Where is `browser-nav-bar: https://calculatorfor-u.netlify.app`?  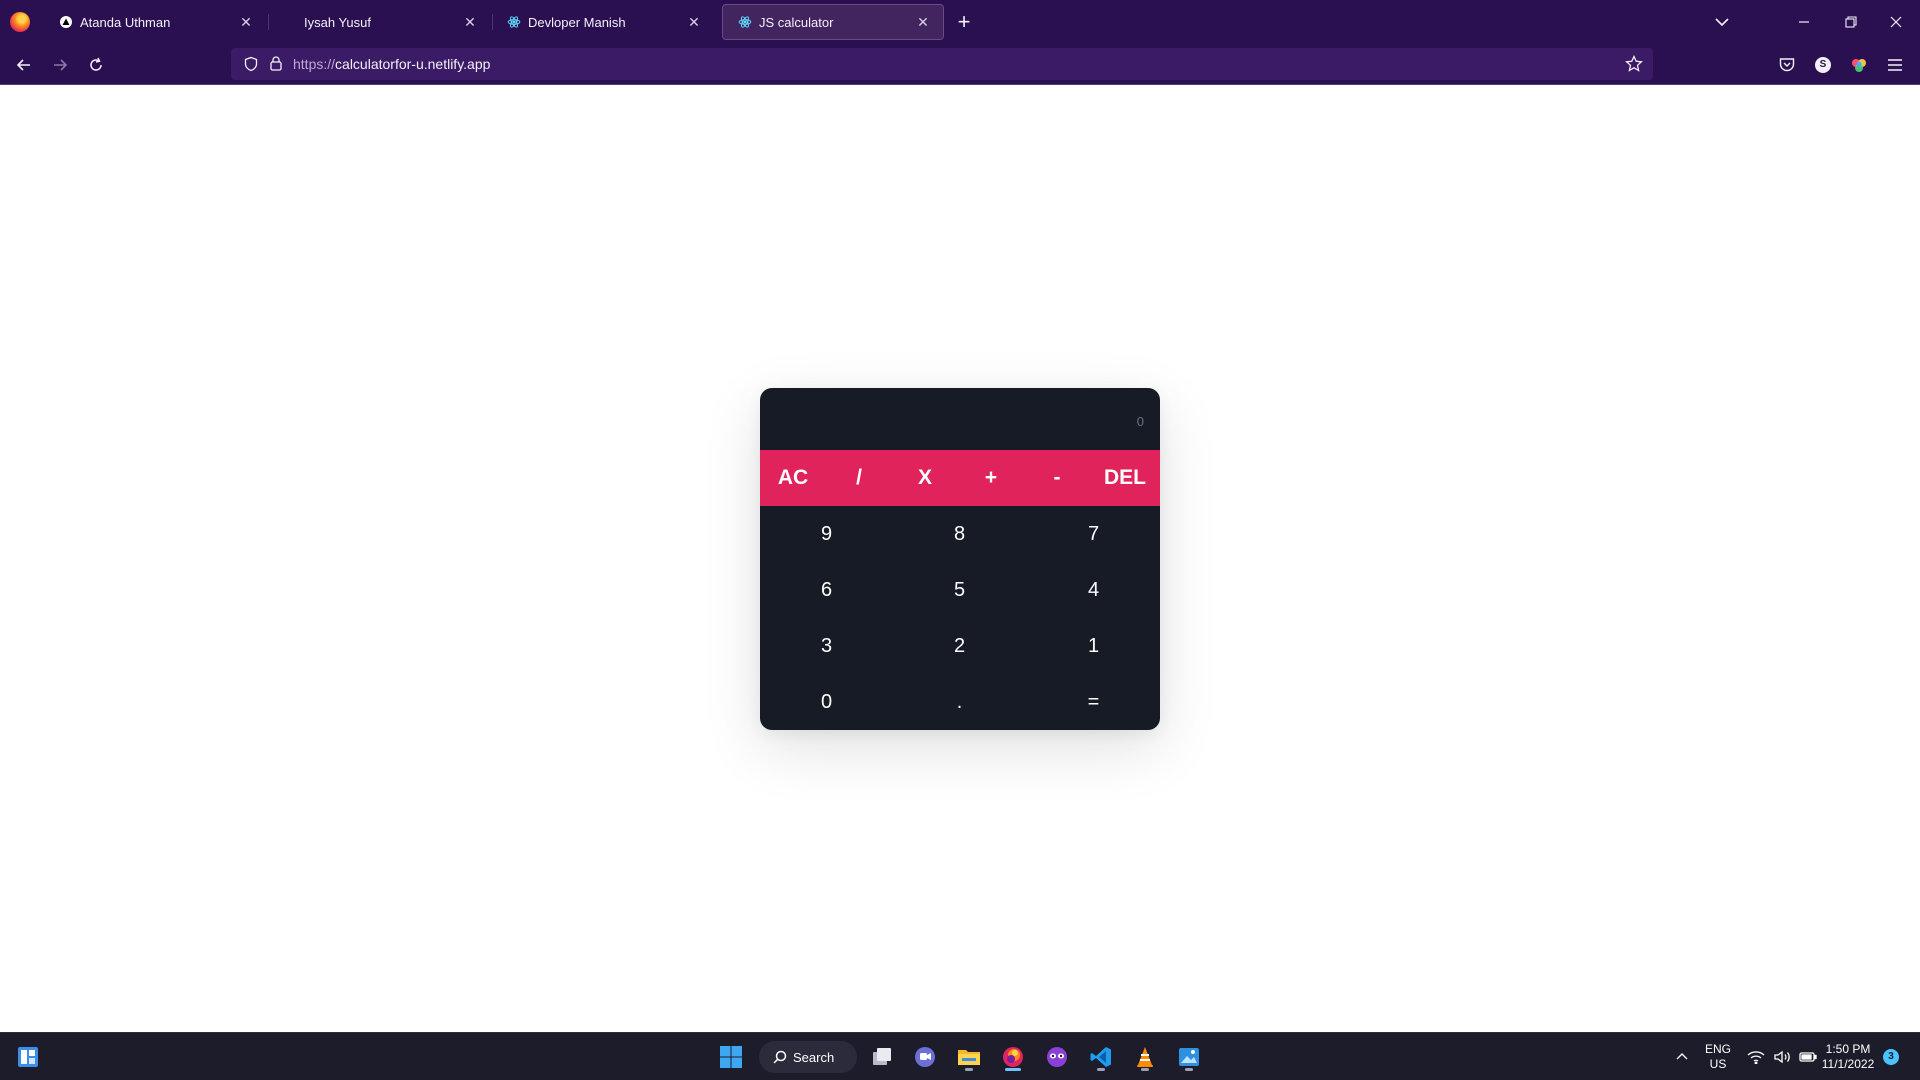
browser-nav-bar: https://calculatorfor-u.netlify.app is located at coordinates (960, 64).